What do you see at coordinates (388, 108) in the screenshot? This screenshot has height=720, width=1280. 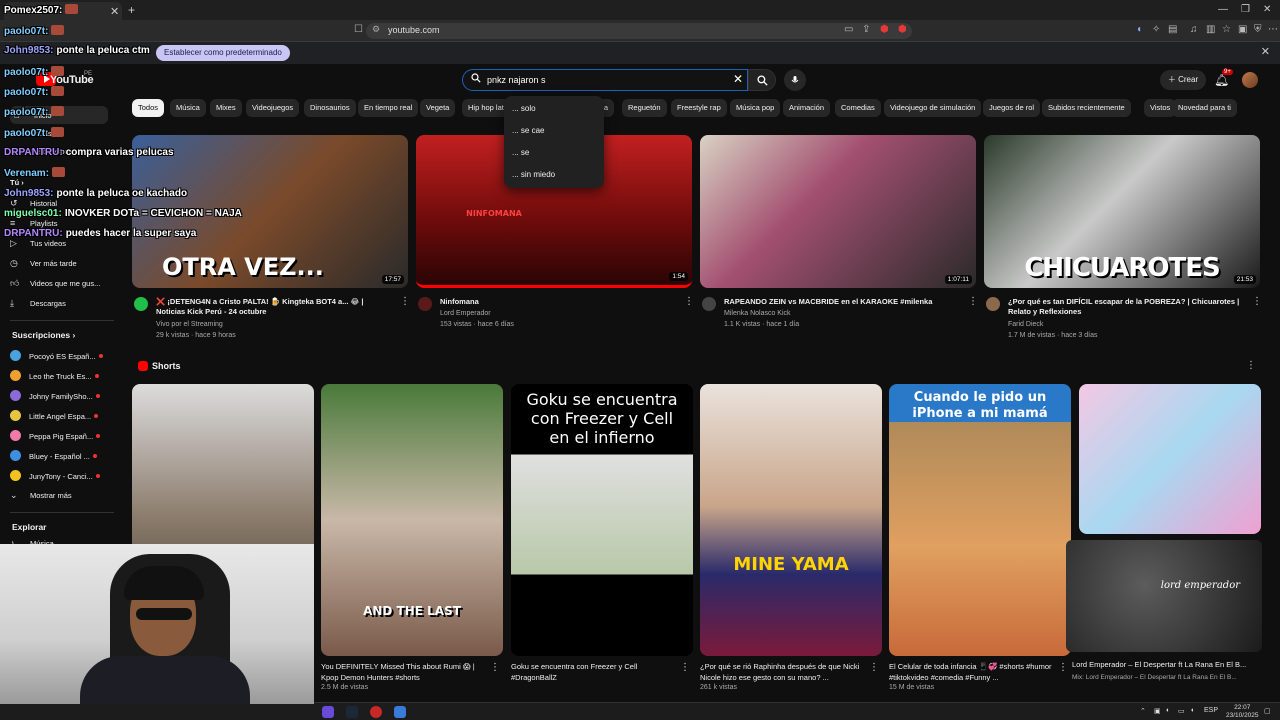 I see `chip: En tiempo real` at bounding box center [388, 108].